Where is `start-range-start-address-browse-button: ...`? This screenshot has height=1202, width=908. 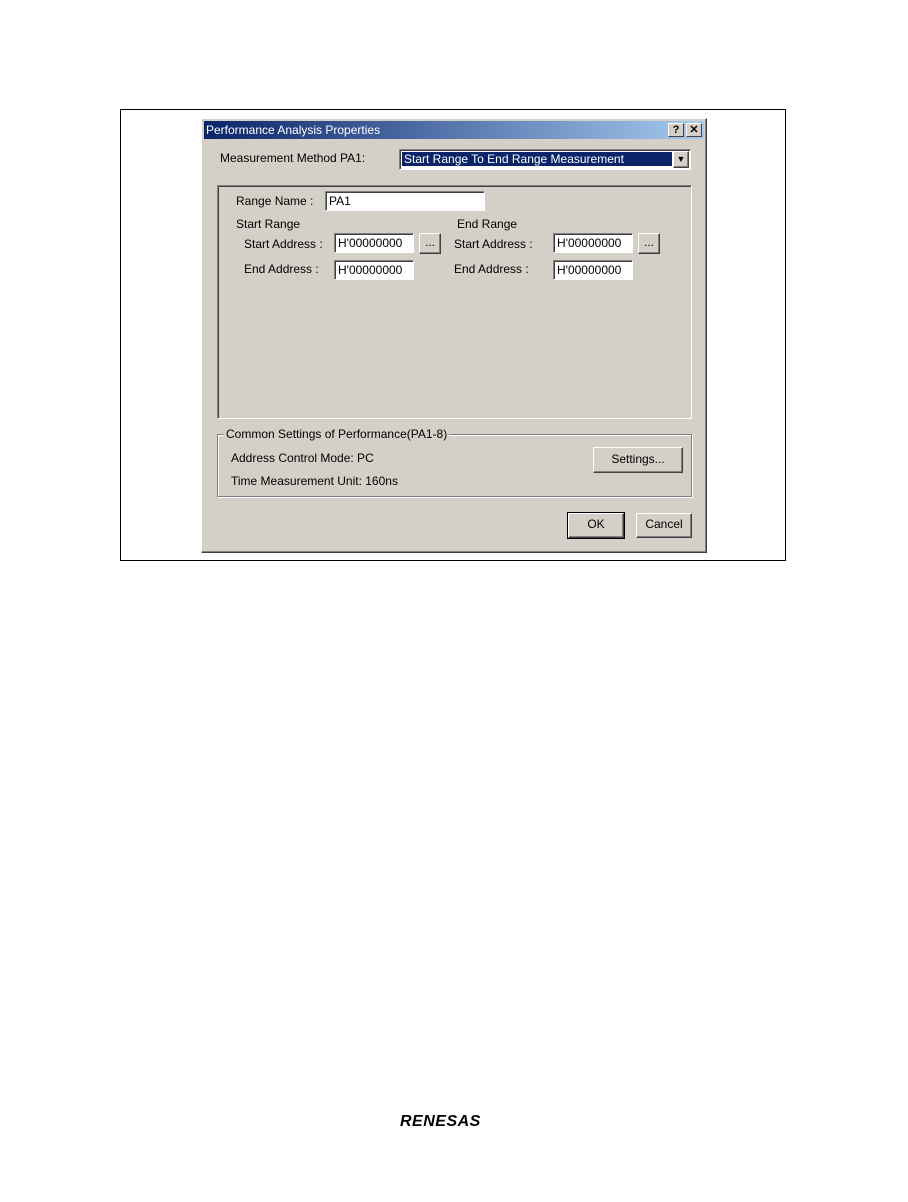 start-range-start-address-browse-button: ... is located at coordinates (430, 243).